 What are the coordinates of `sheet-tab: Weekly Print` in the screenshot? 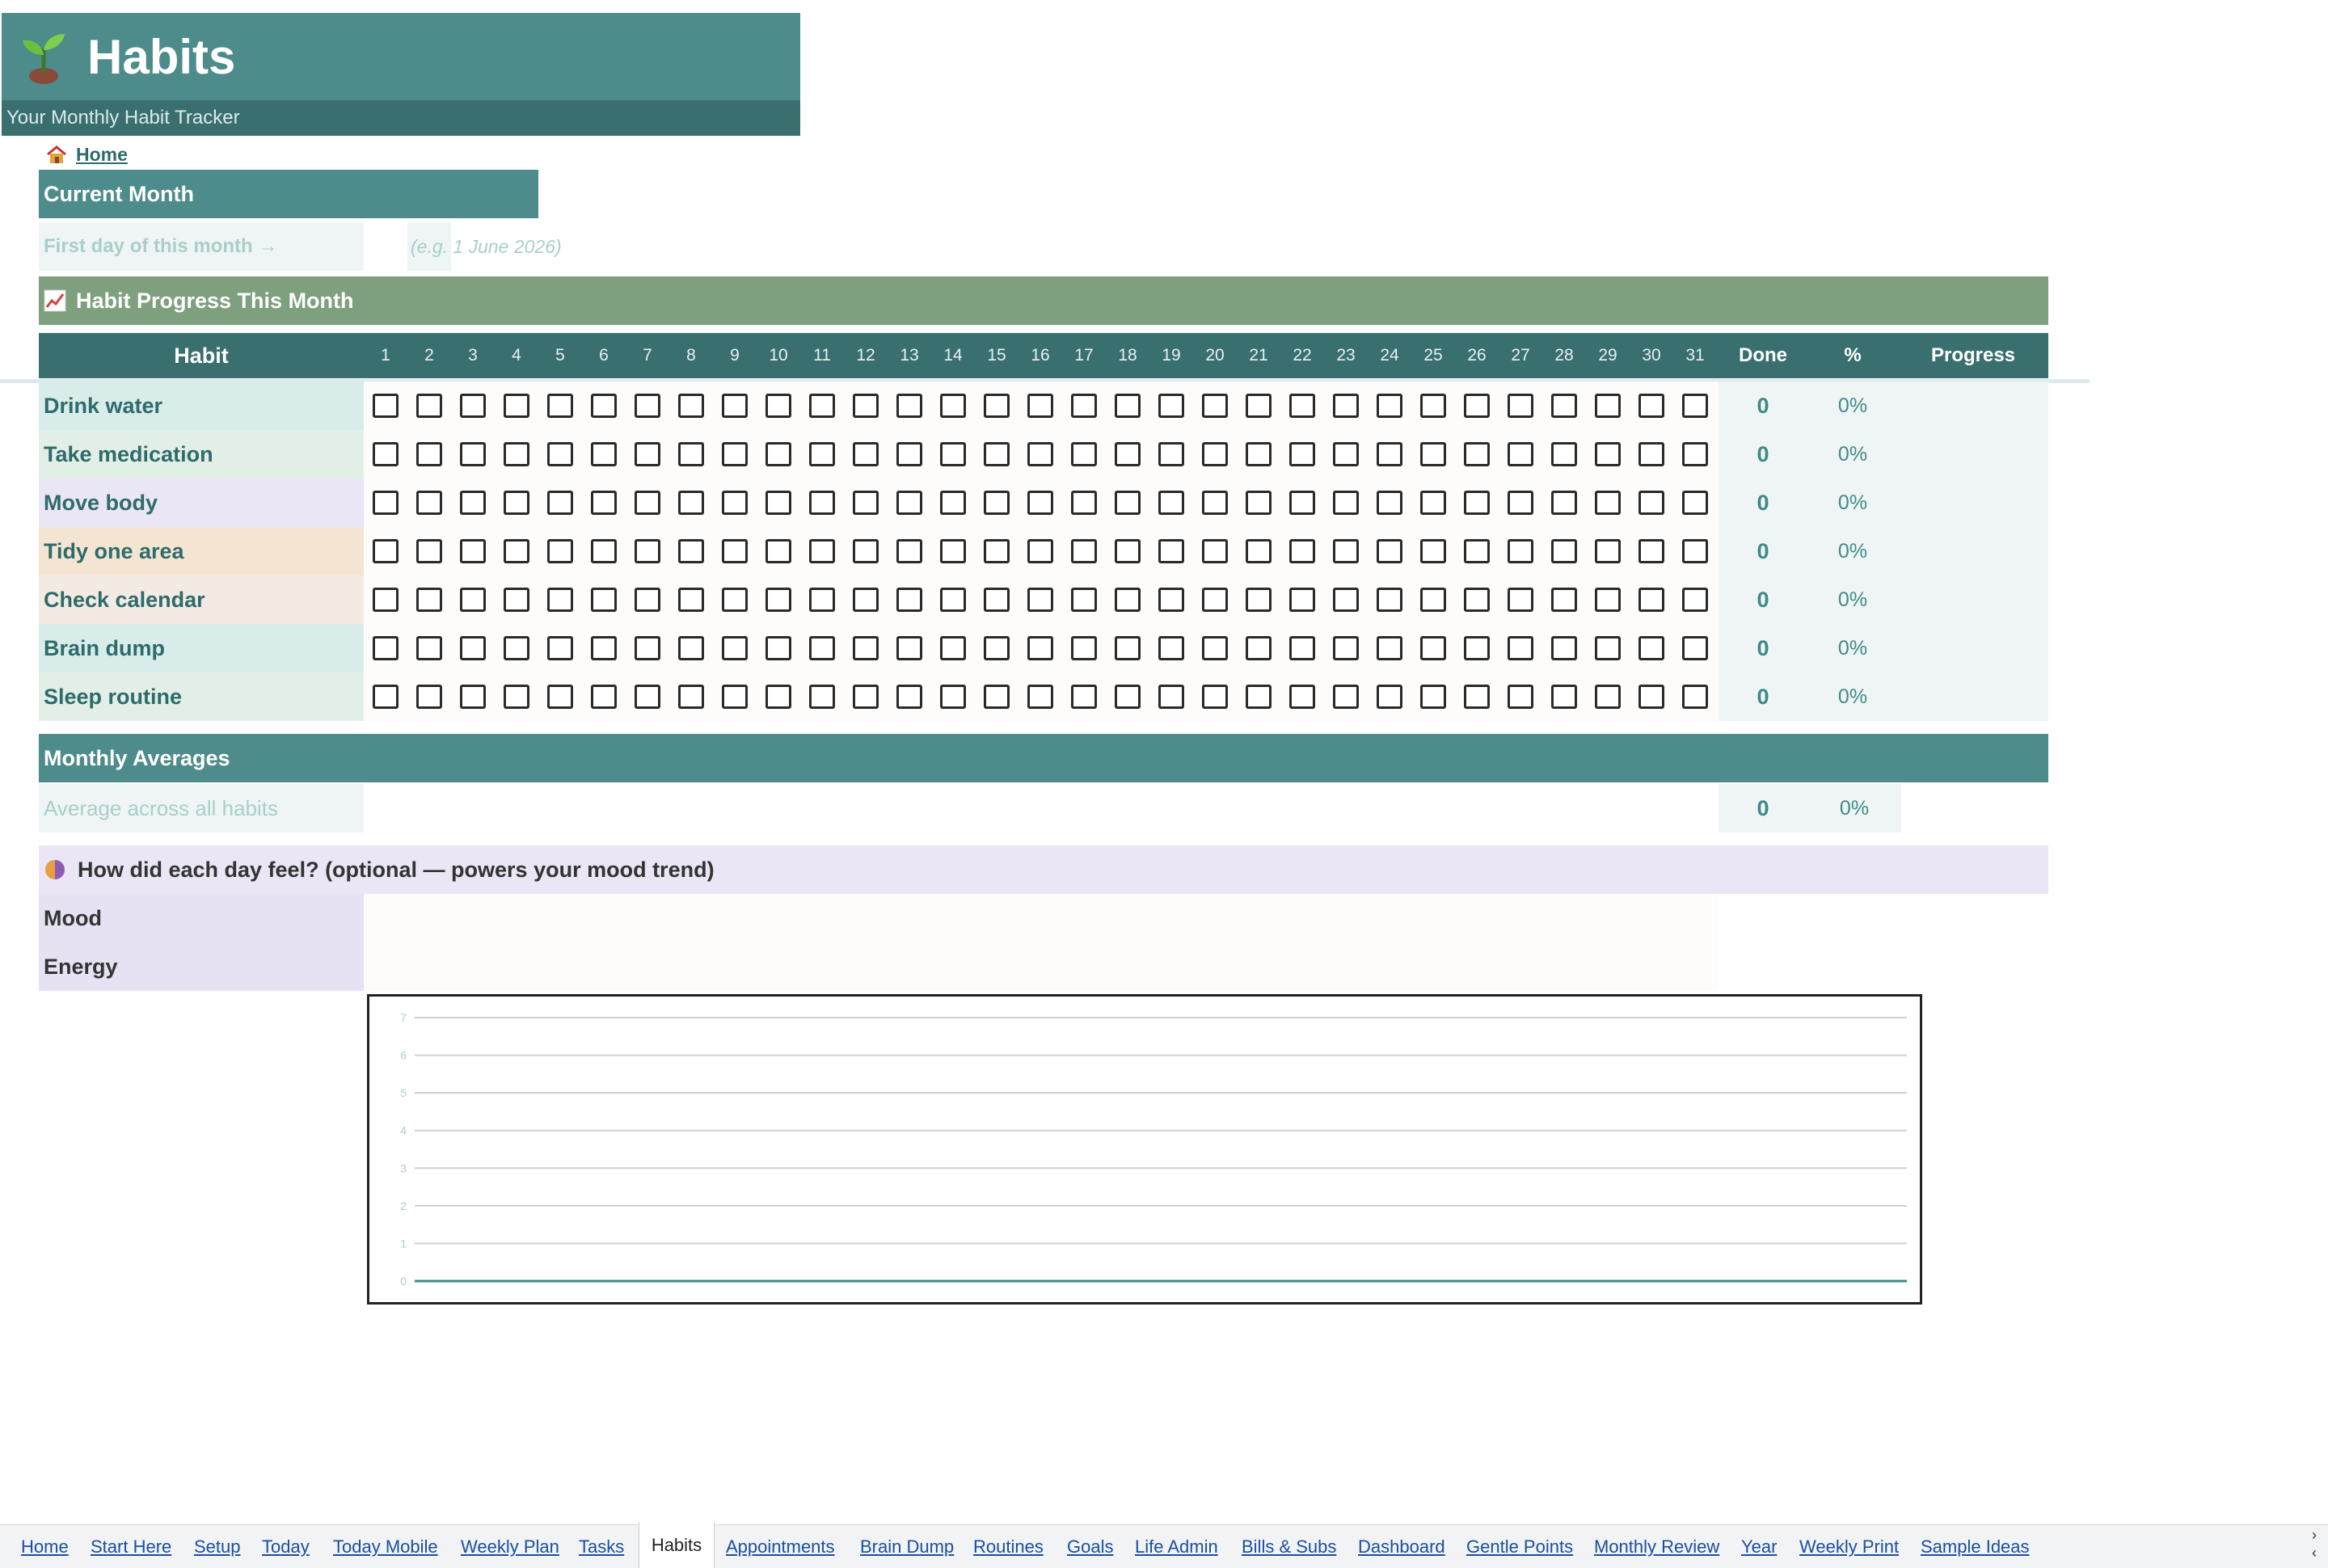 It's located at (1849, 1546).